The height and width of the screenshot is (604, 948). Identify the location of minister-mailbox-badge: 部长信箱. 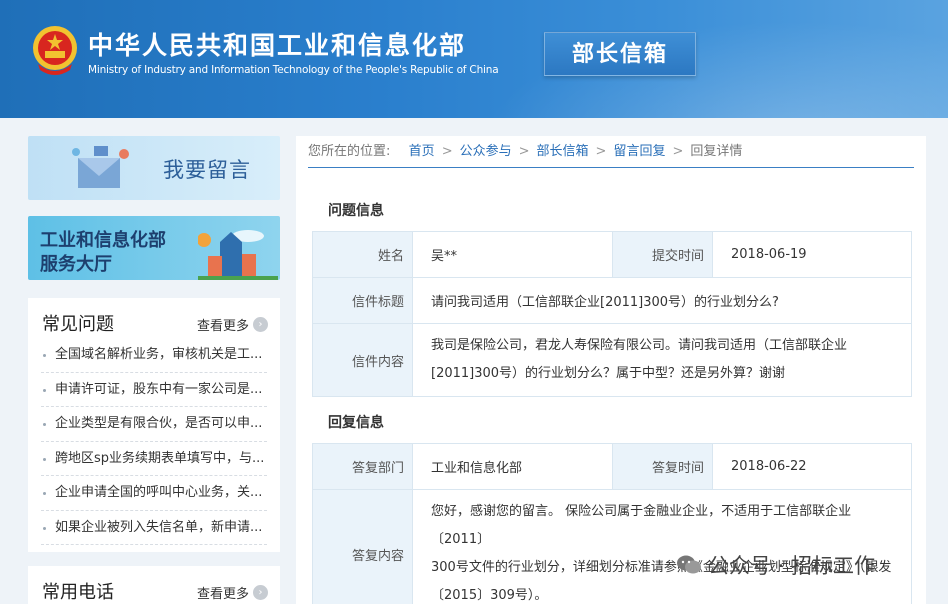
(620, 54).